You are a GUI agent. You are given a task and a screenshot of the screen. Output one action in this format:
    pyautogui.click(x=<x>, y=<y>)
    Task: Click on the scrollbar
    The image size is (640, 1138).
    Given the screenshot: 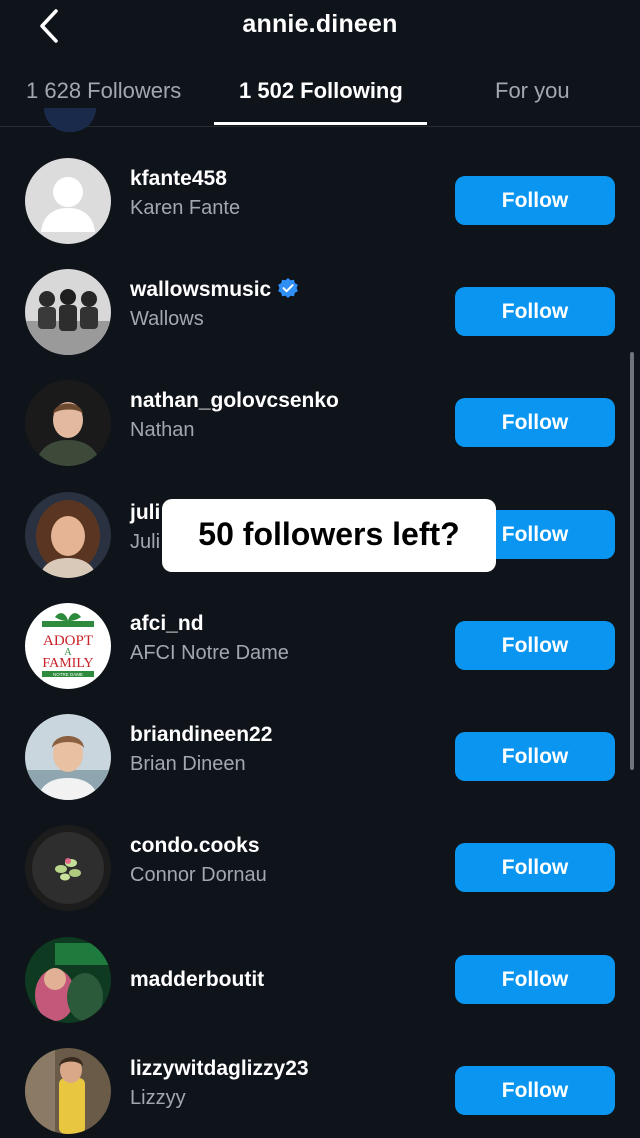 What is the action you would take?
    pyautogui.click(x=632, y=561)
    